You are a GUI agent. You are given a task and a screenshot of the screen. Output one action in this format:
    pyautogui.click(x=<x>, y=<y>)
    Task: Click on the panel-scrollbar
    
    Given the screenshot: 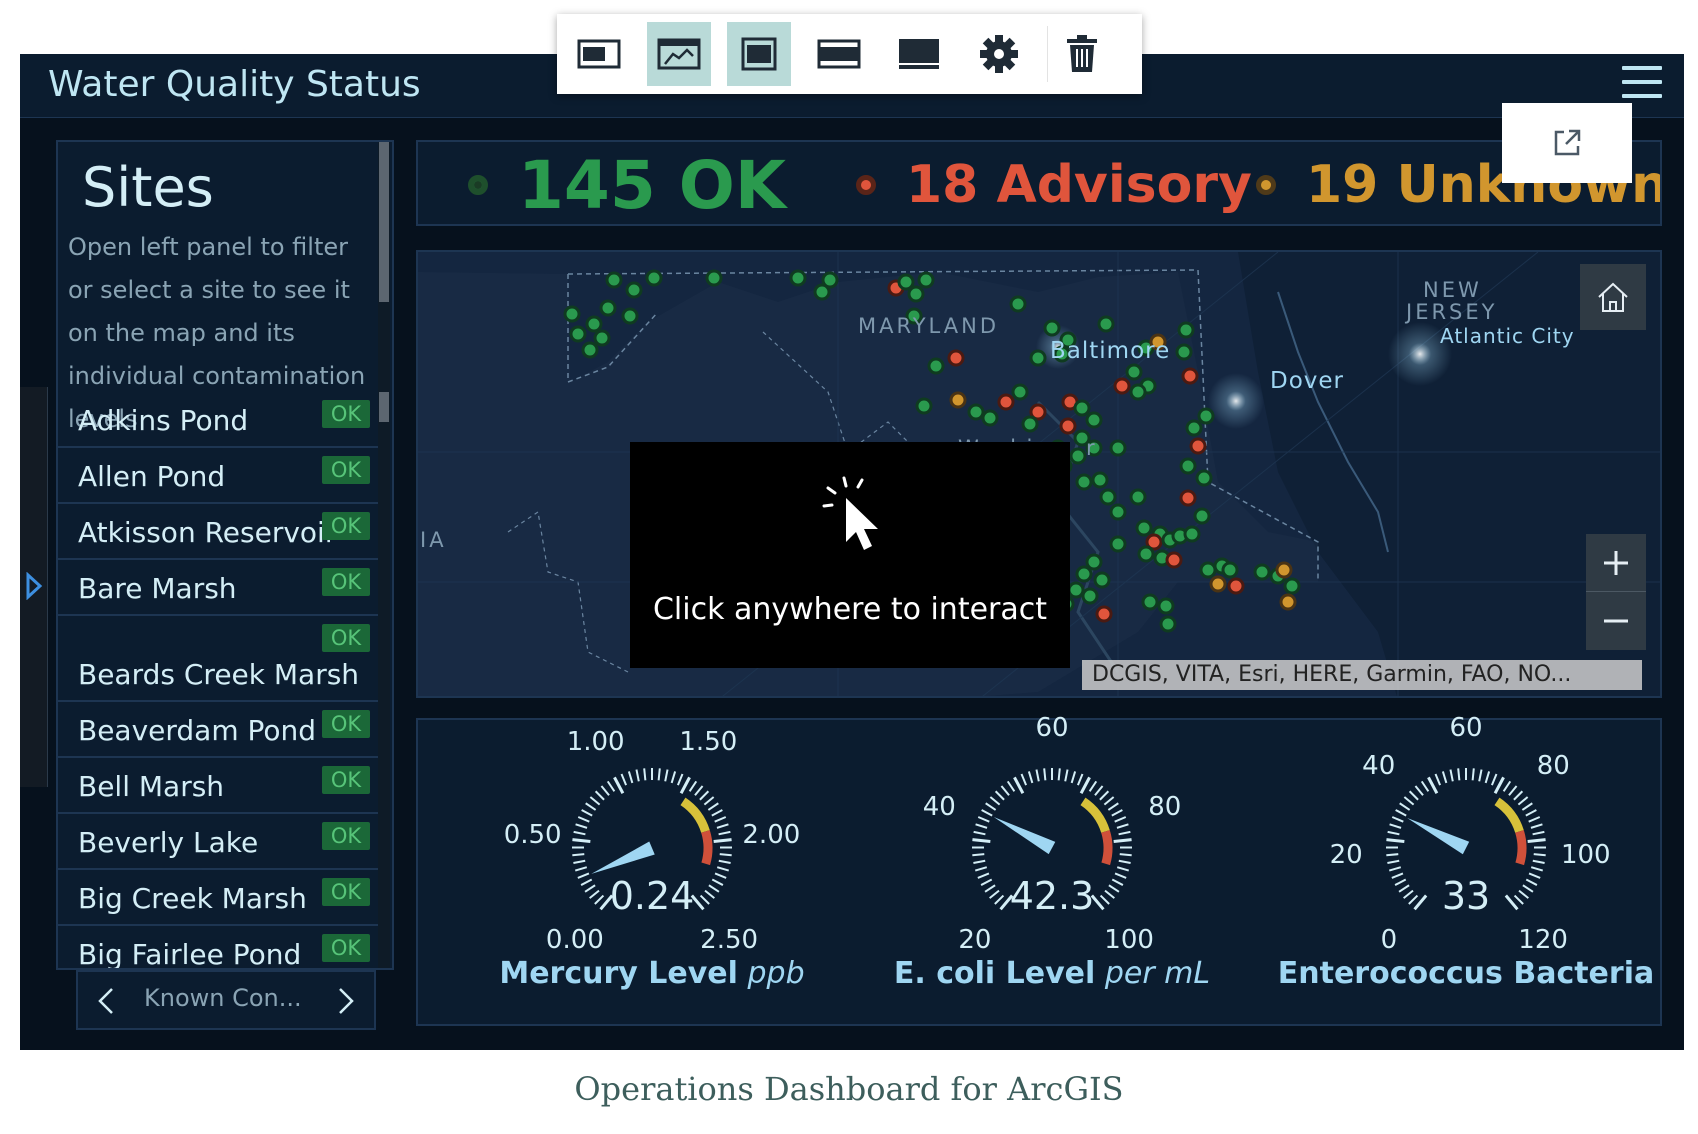 What is the action you would take?
    pyautogui.click(x=384, y=555)
    